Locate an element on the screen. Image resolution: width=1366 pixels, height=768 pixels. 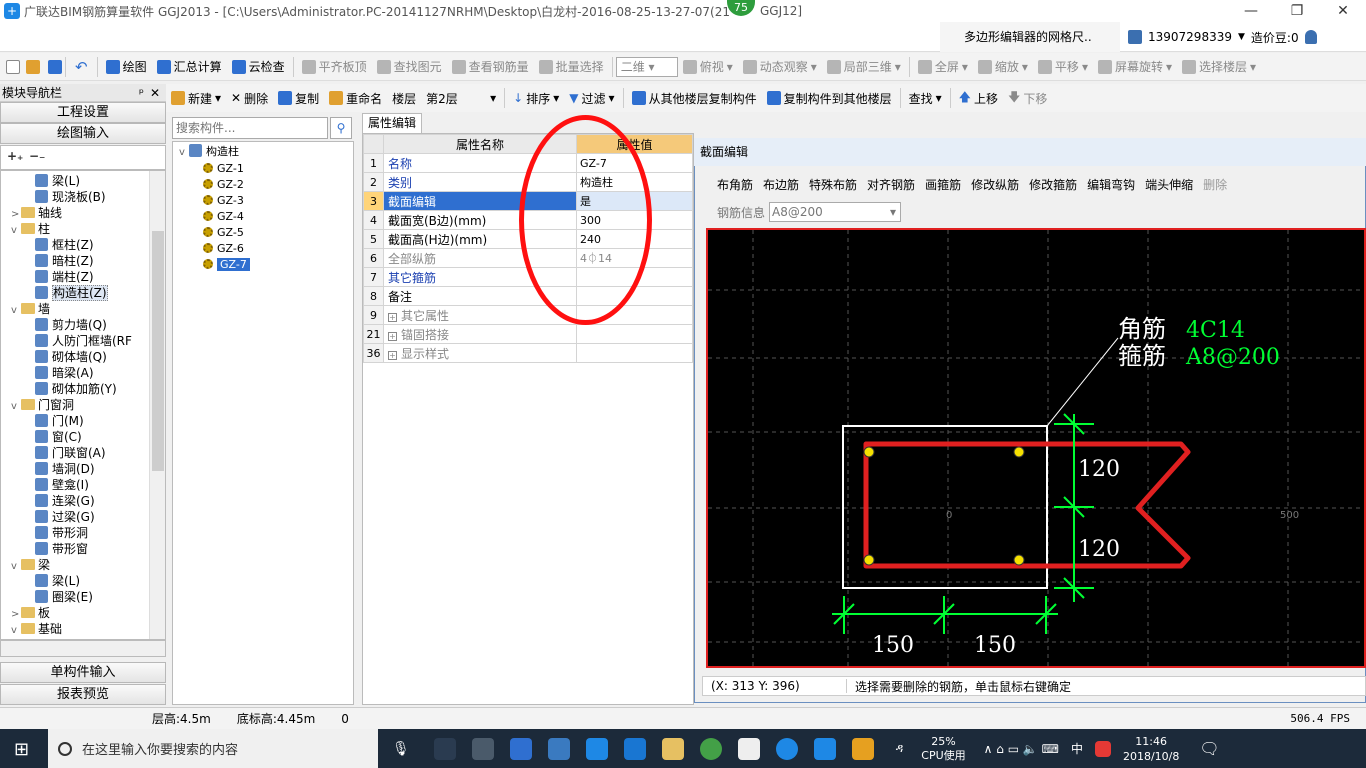
nav-item: 圈梁(E) is located at coordinates (64, 597).